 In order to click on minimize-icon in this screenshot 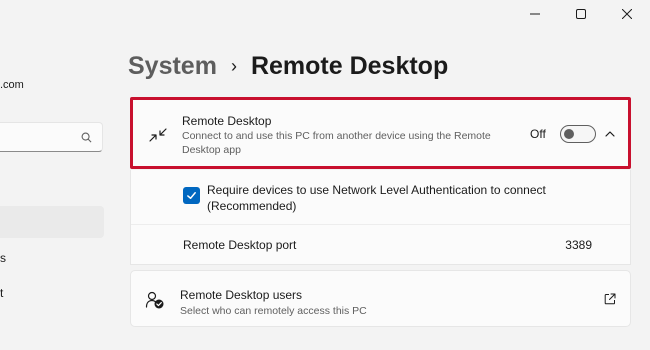, I will do `click(535, 14)`.